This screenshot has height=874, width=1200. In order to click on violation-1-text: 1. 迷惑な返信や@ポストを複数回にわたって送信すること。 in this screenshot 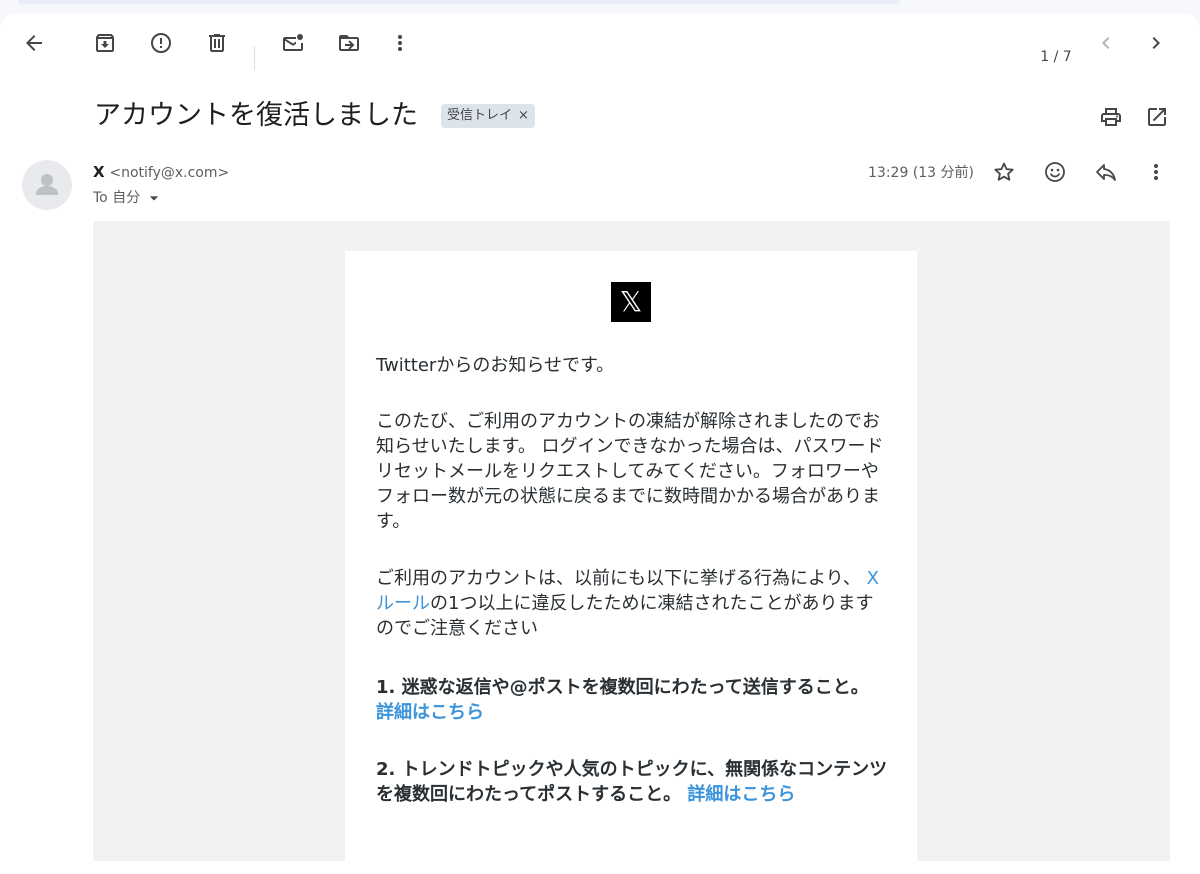, I will do `click(622, 687)`.